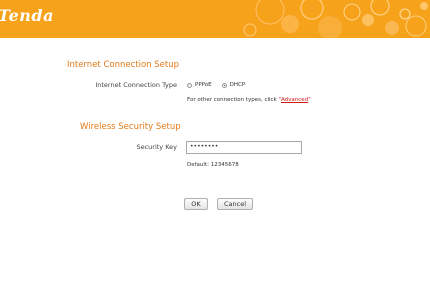 This screenshot has width=430, height=290. I want to click on advanced-quote-close: ", so click(309, 100).